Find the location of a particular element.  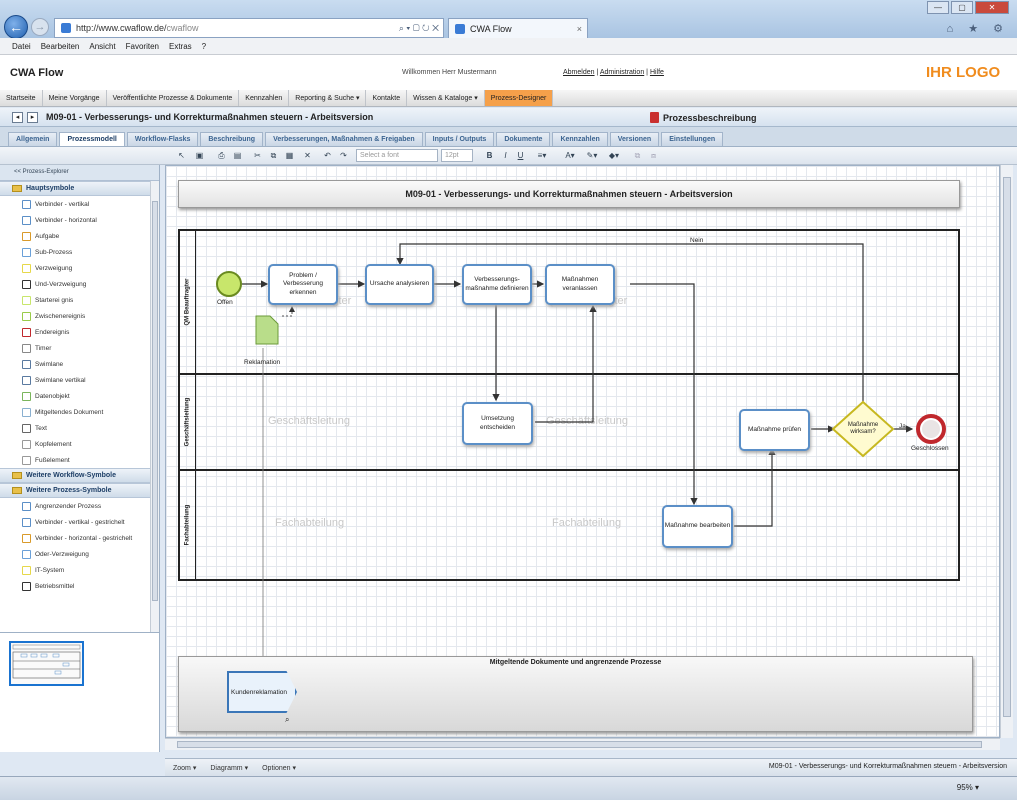

tab-workflow-flasks: Workflow-Flasks is located at coordinates (162, 139).